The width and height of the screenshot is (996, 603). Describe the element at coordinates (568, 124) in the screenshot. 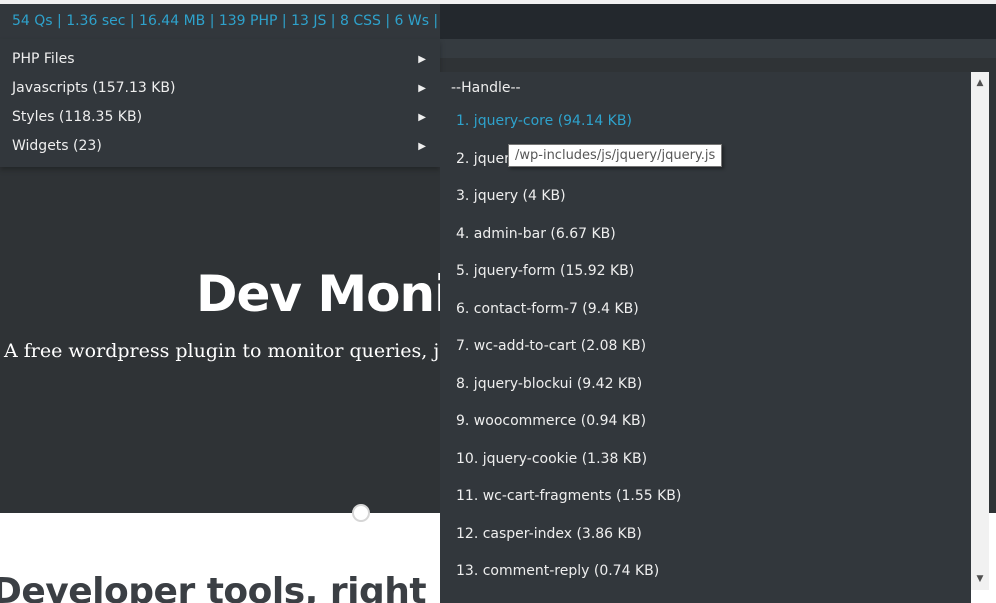

I see `handle-item-jquery-core: 1. jquery-core (94.14 KB)` at that location.